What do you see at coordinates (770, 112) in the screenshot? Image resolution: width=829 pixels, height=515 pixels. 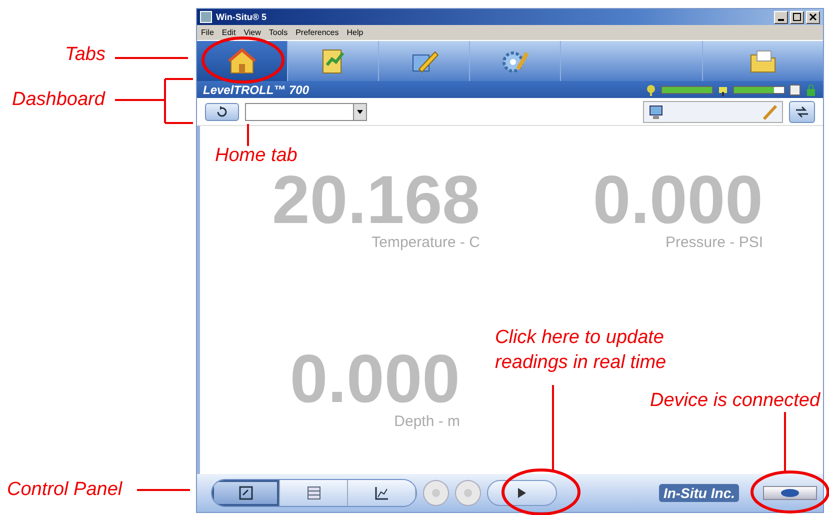 I see `probe-icon` at bounding box center [770, 112].